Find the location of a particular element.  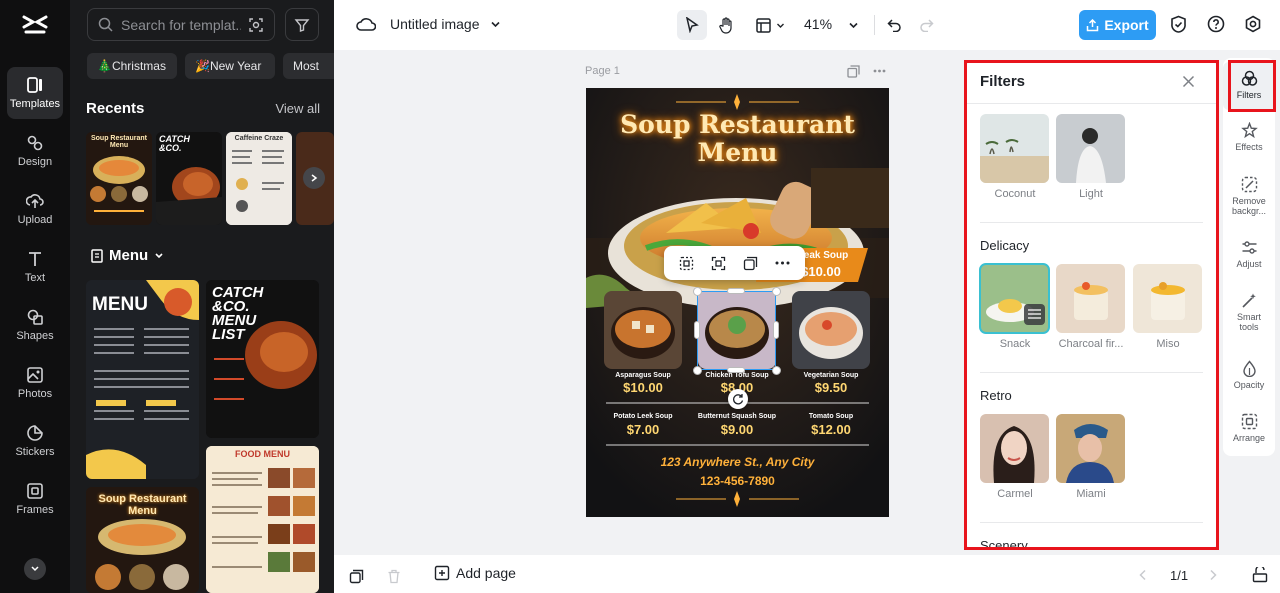

template-filter-button is located at coordinates (302, 24).